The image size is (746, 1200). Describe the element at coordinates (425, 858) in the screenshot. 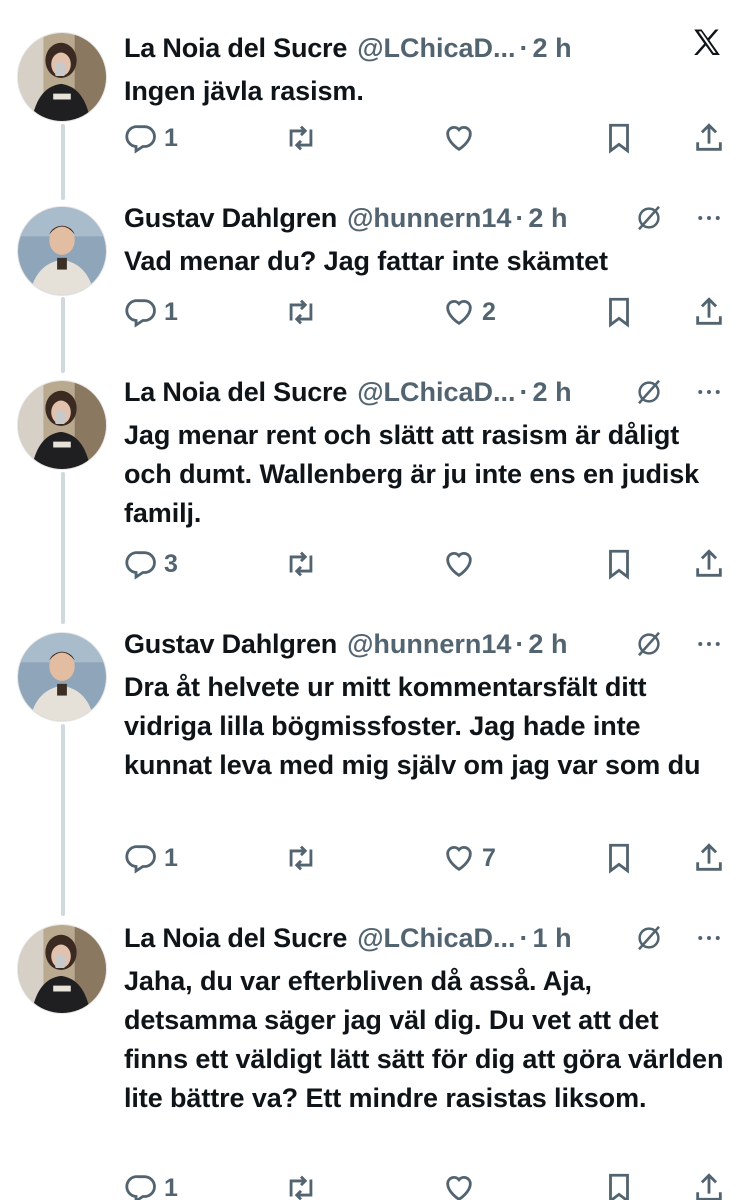

I see `tweet-actions: 1 7` at that location.